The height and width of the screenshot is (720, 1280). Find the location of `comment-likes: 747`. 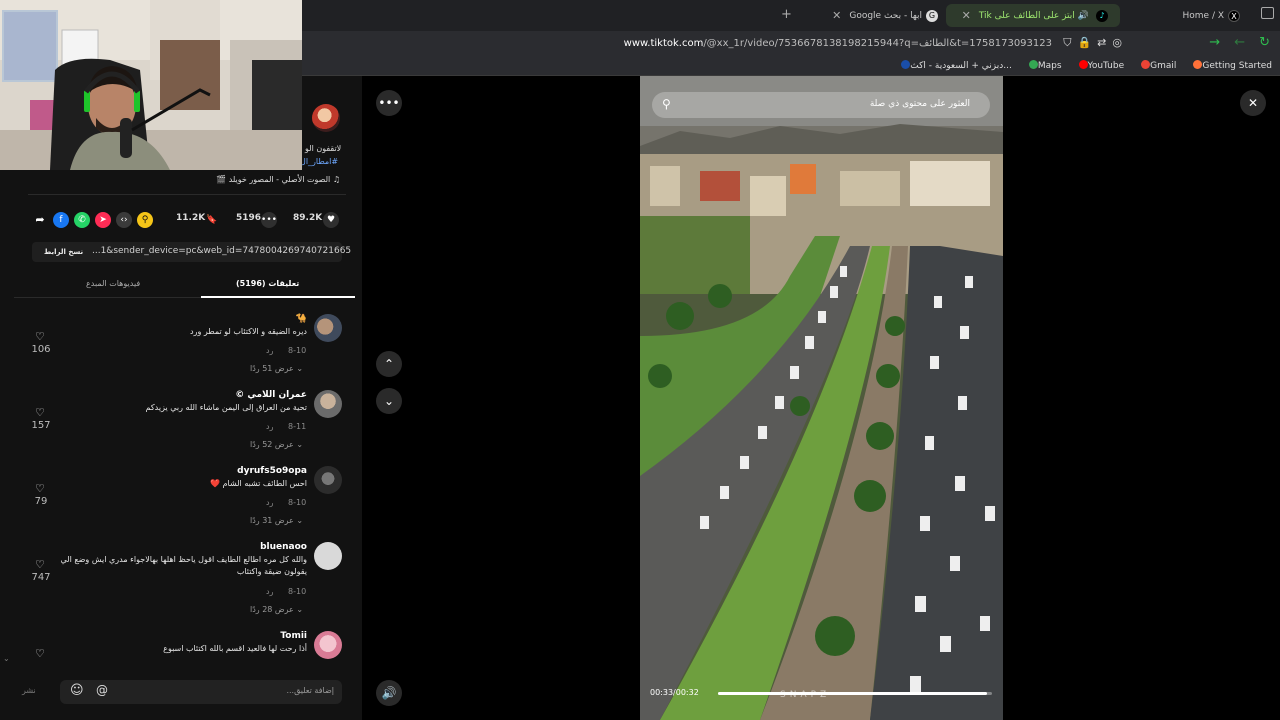

comment-likes: 747 is located at coordinates (41, 577).